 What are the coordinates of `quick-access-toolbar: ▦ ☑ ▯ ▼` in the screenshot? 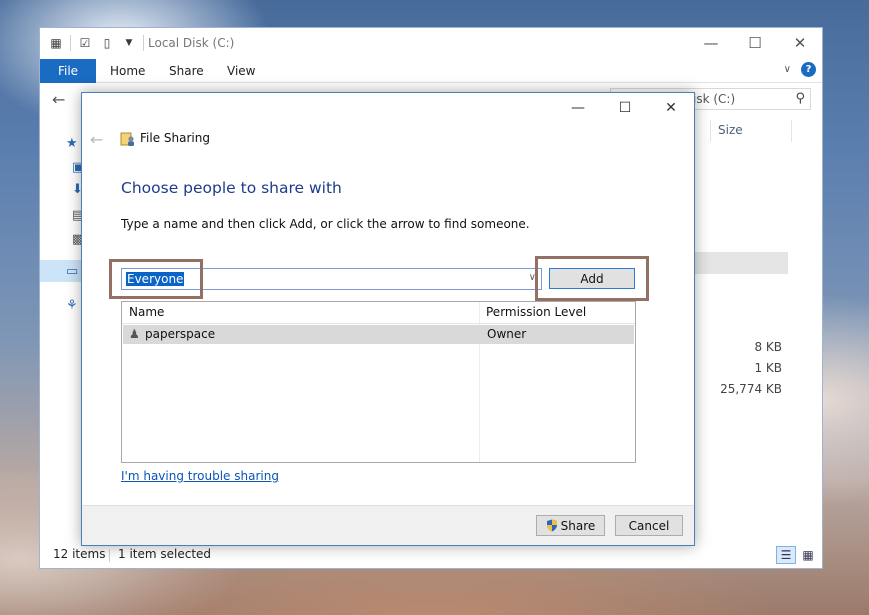 It's located at (96, 43).